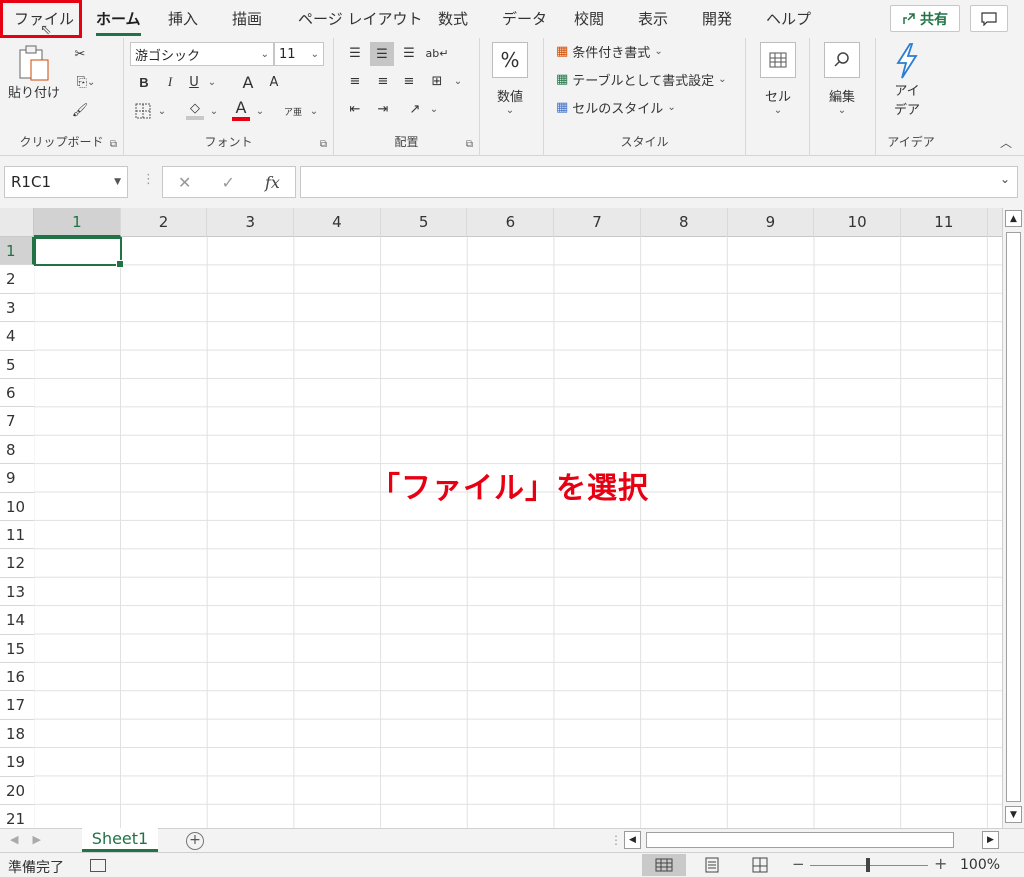 This screenshot has width=1024, height=877. Describe the element at coordinates (228, 182) in the screenshot. I see `enter-icon: ✓` at that location.